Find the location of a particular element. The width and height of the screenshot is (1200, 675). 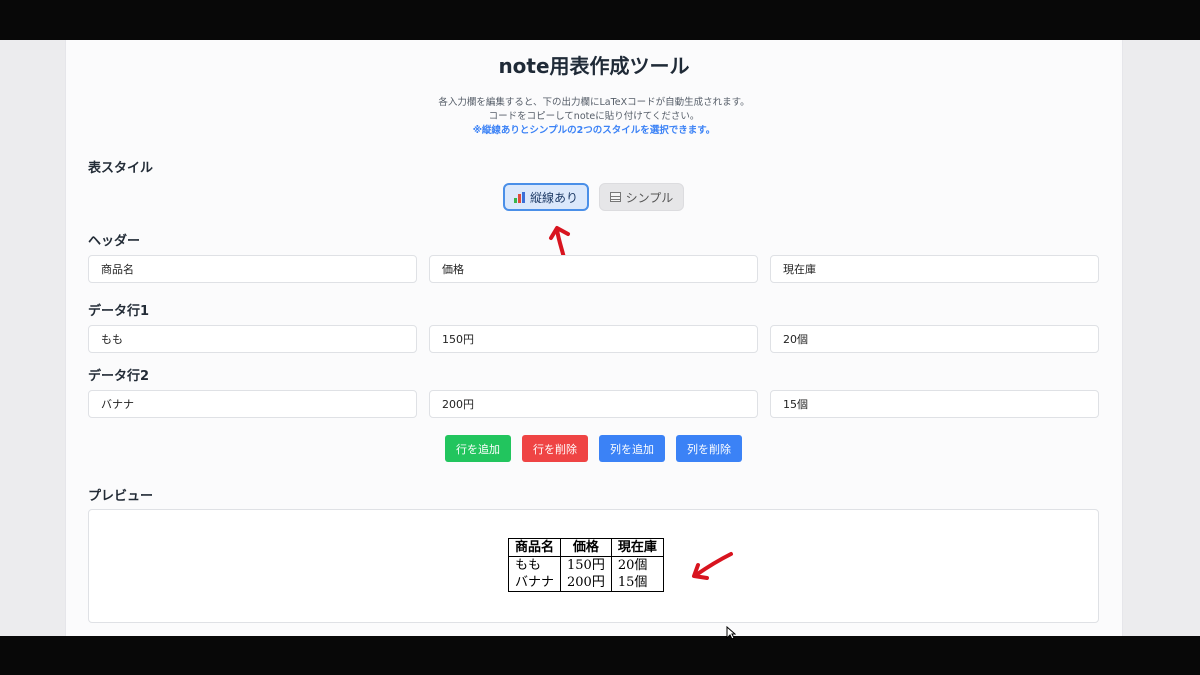

style-option-simple: シンプル is located at coordinates (641, 197).